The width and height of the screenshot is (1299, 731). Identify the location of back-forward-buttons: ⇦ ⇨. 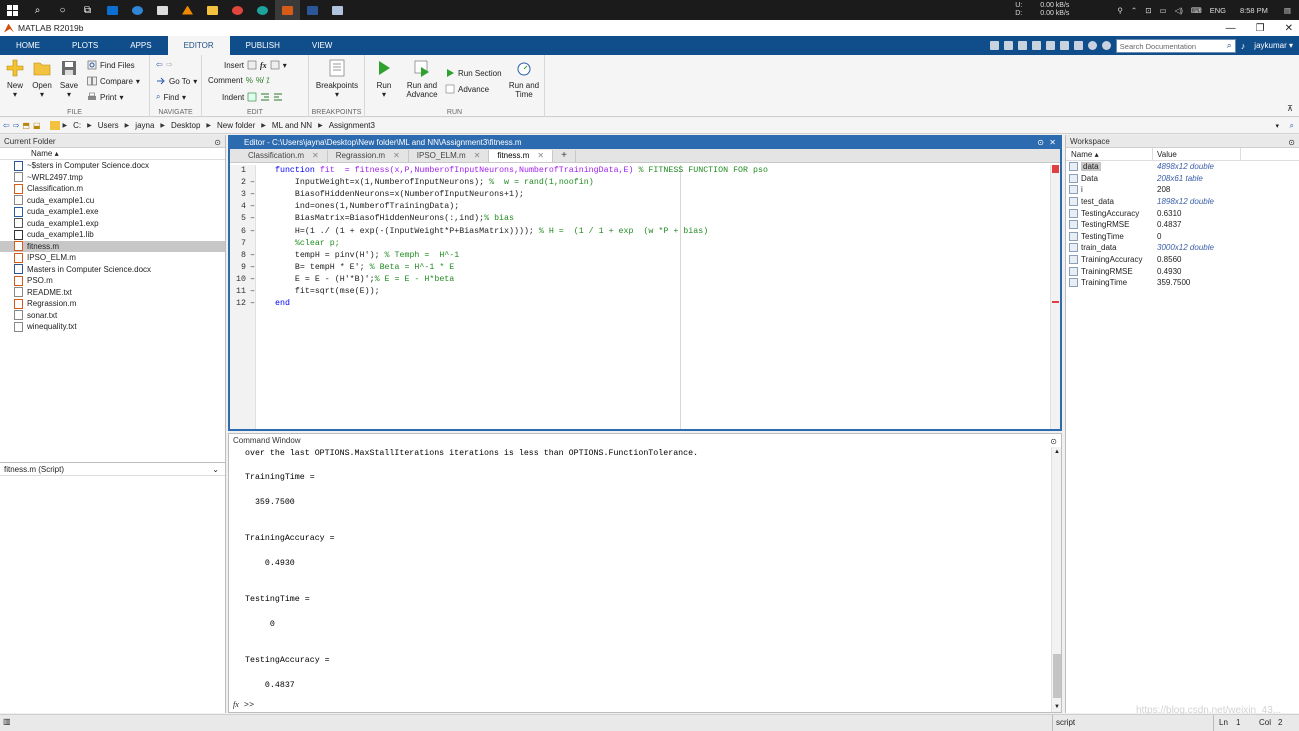
(164, 64).